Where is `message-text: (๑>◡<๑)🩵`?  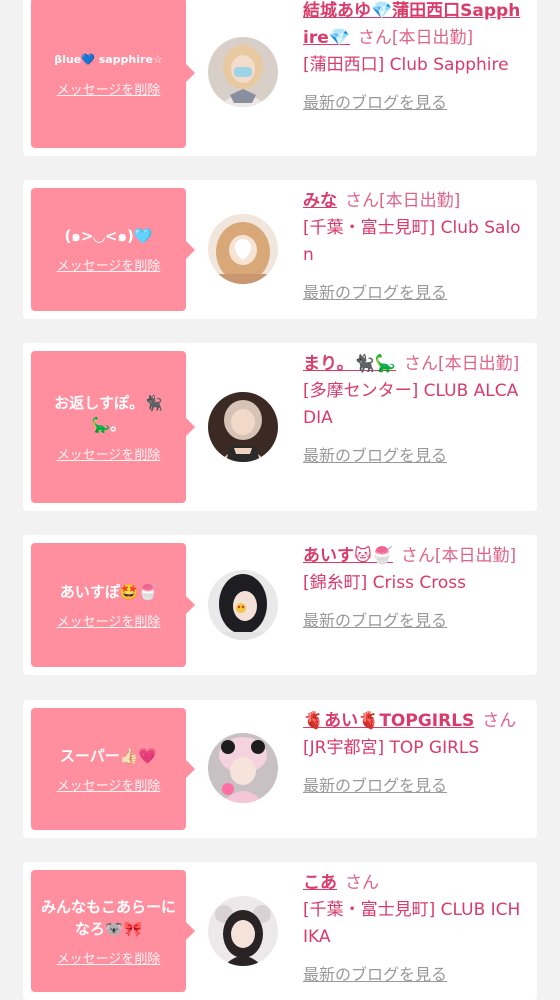
message-text: (๑>◡<๑)🩵 is located at coordinates (108, 236).